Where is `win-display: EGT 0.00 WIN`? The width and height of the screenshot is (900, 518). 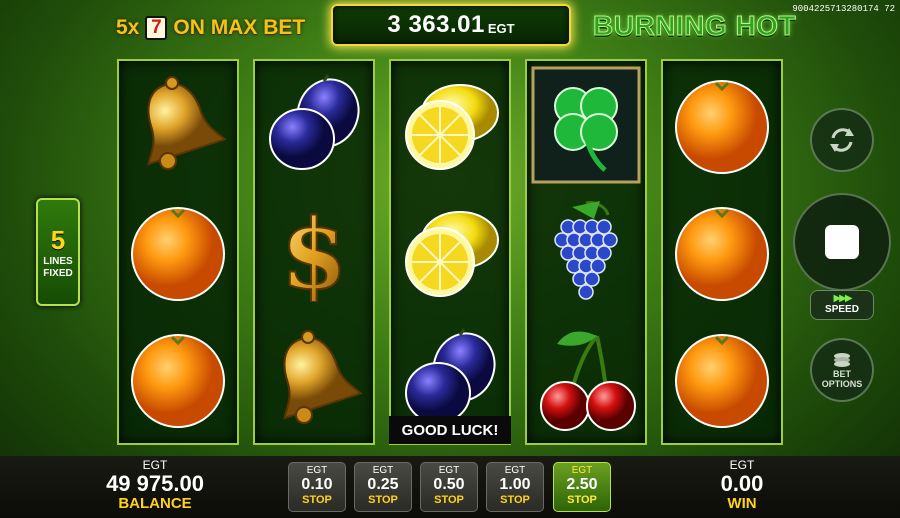 win-display: EGT 0.00 WIN is located at coordinates (742, 484).